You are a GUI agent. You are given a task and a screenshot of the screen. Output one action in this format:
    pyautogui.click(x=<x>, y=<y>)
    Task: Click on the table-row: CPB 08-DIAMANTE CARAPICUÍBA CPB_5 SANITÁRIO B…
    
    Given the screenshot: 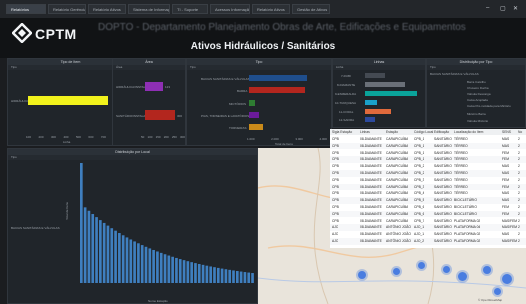 What is the action you would take?
    pyautogui.click(x=428, y=200)
    